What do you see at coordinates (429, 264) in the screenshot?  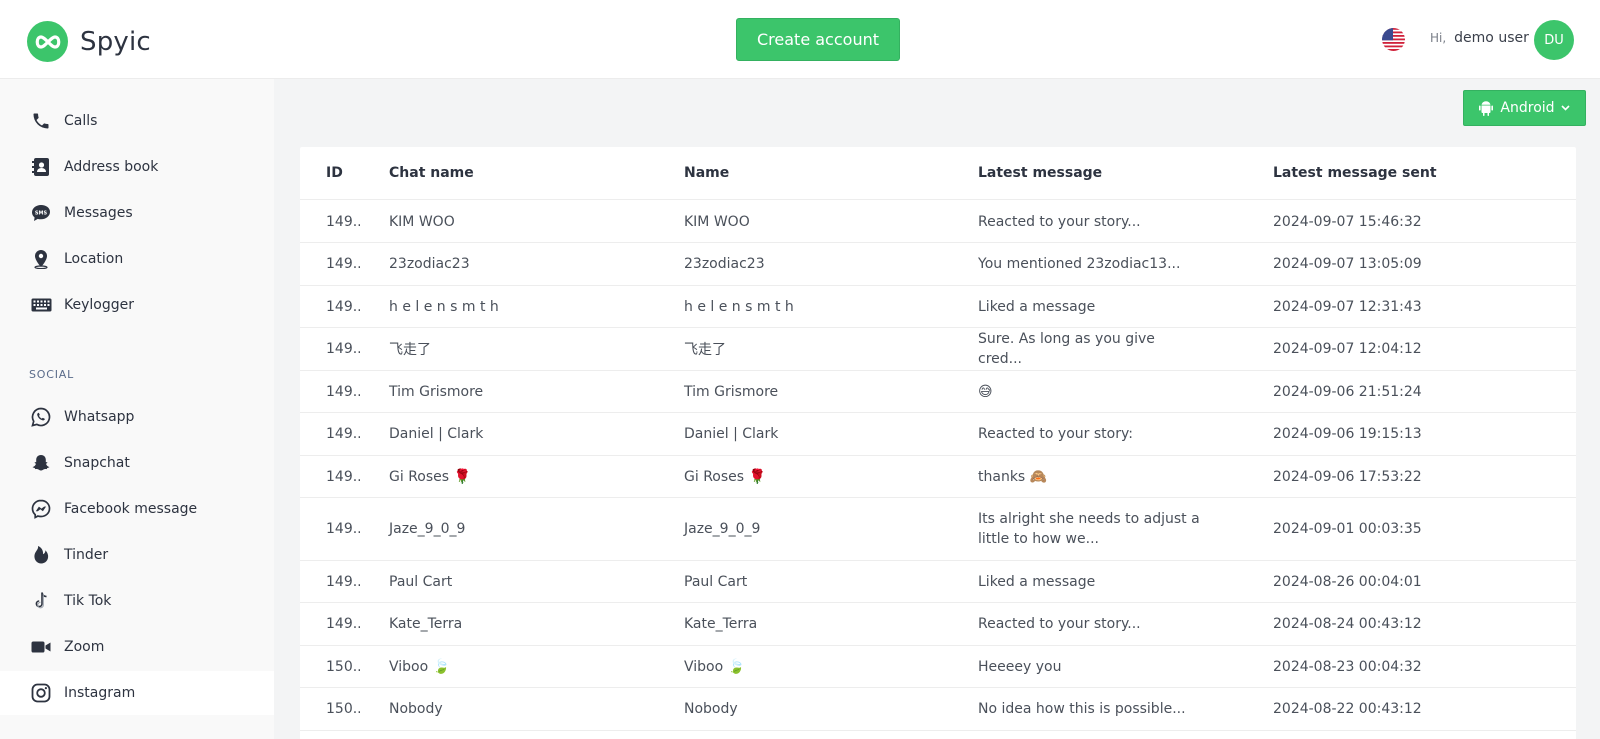 I see `cell-chat-name: 23zodiac23` at bounding box center [429, 264].